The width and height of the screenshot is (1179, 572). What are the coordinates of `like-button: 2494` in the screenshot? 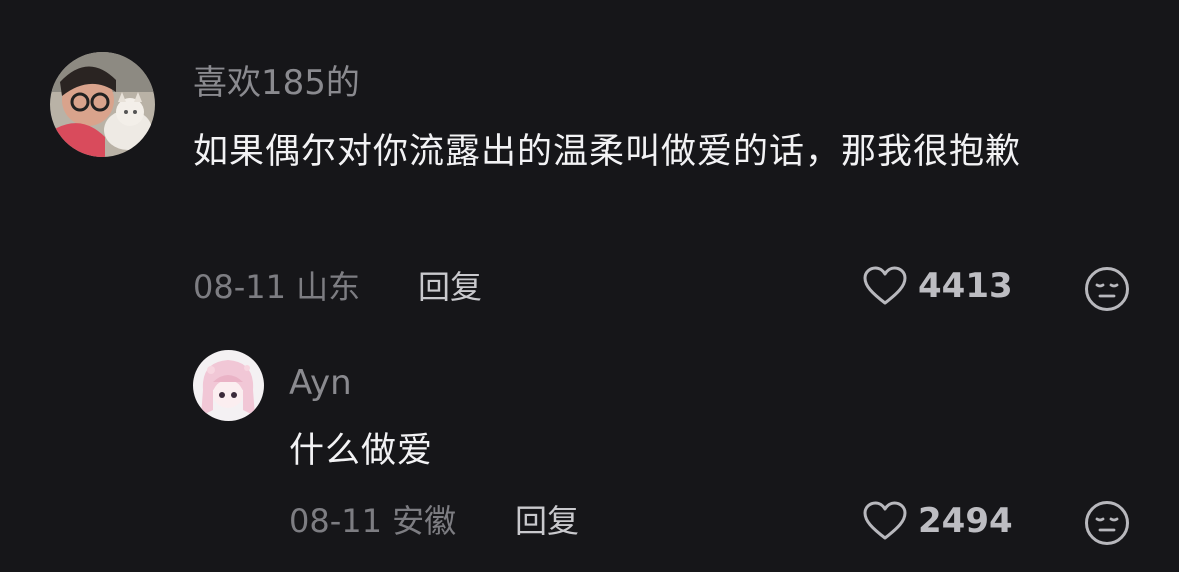 It's located at (937, 521).